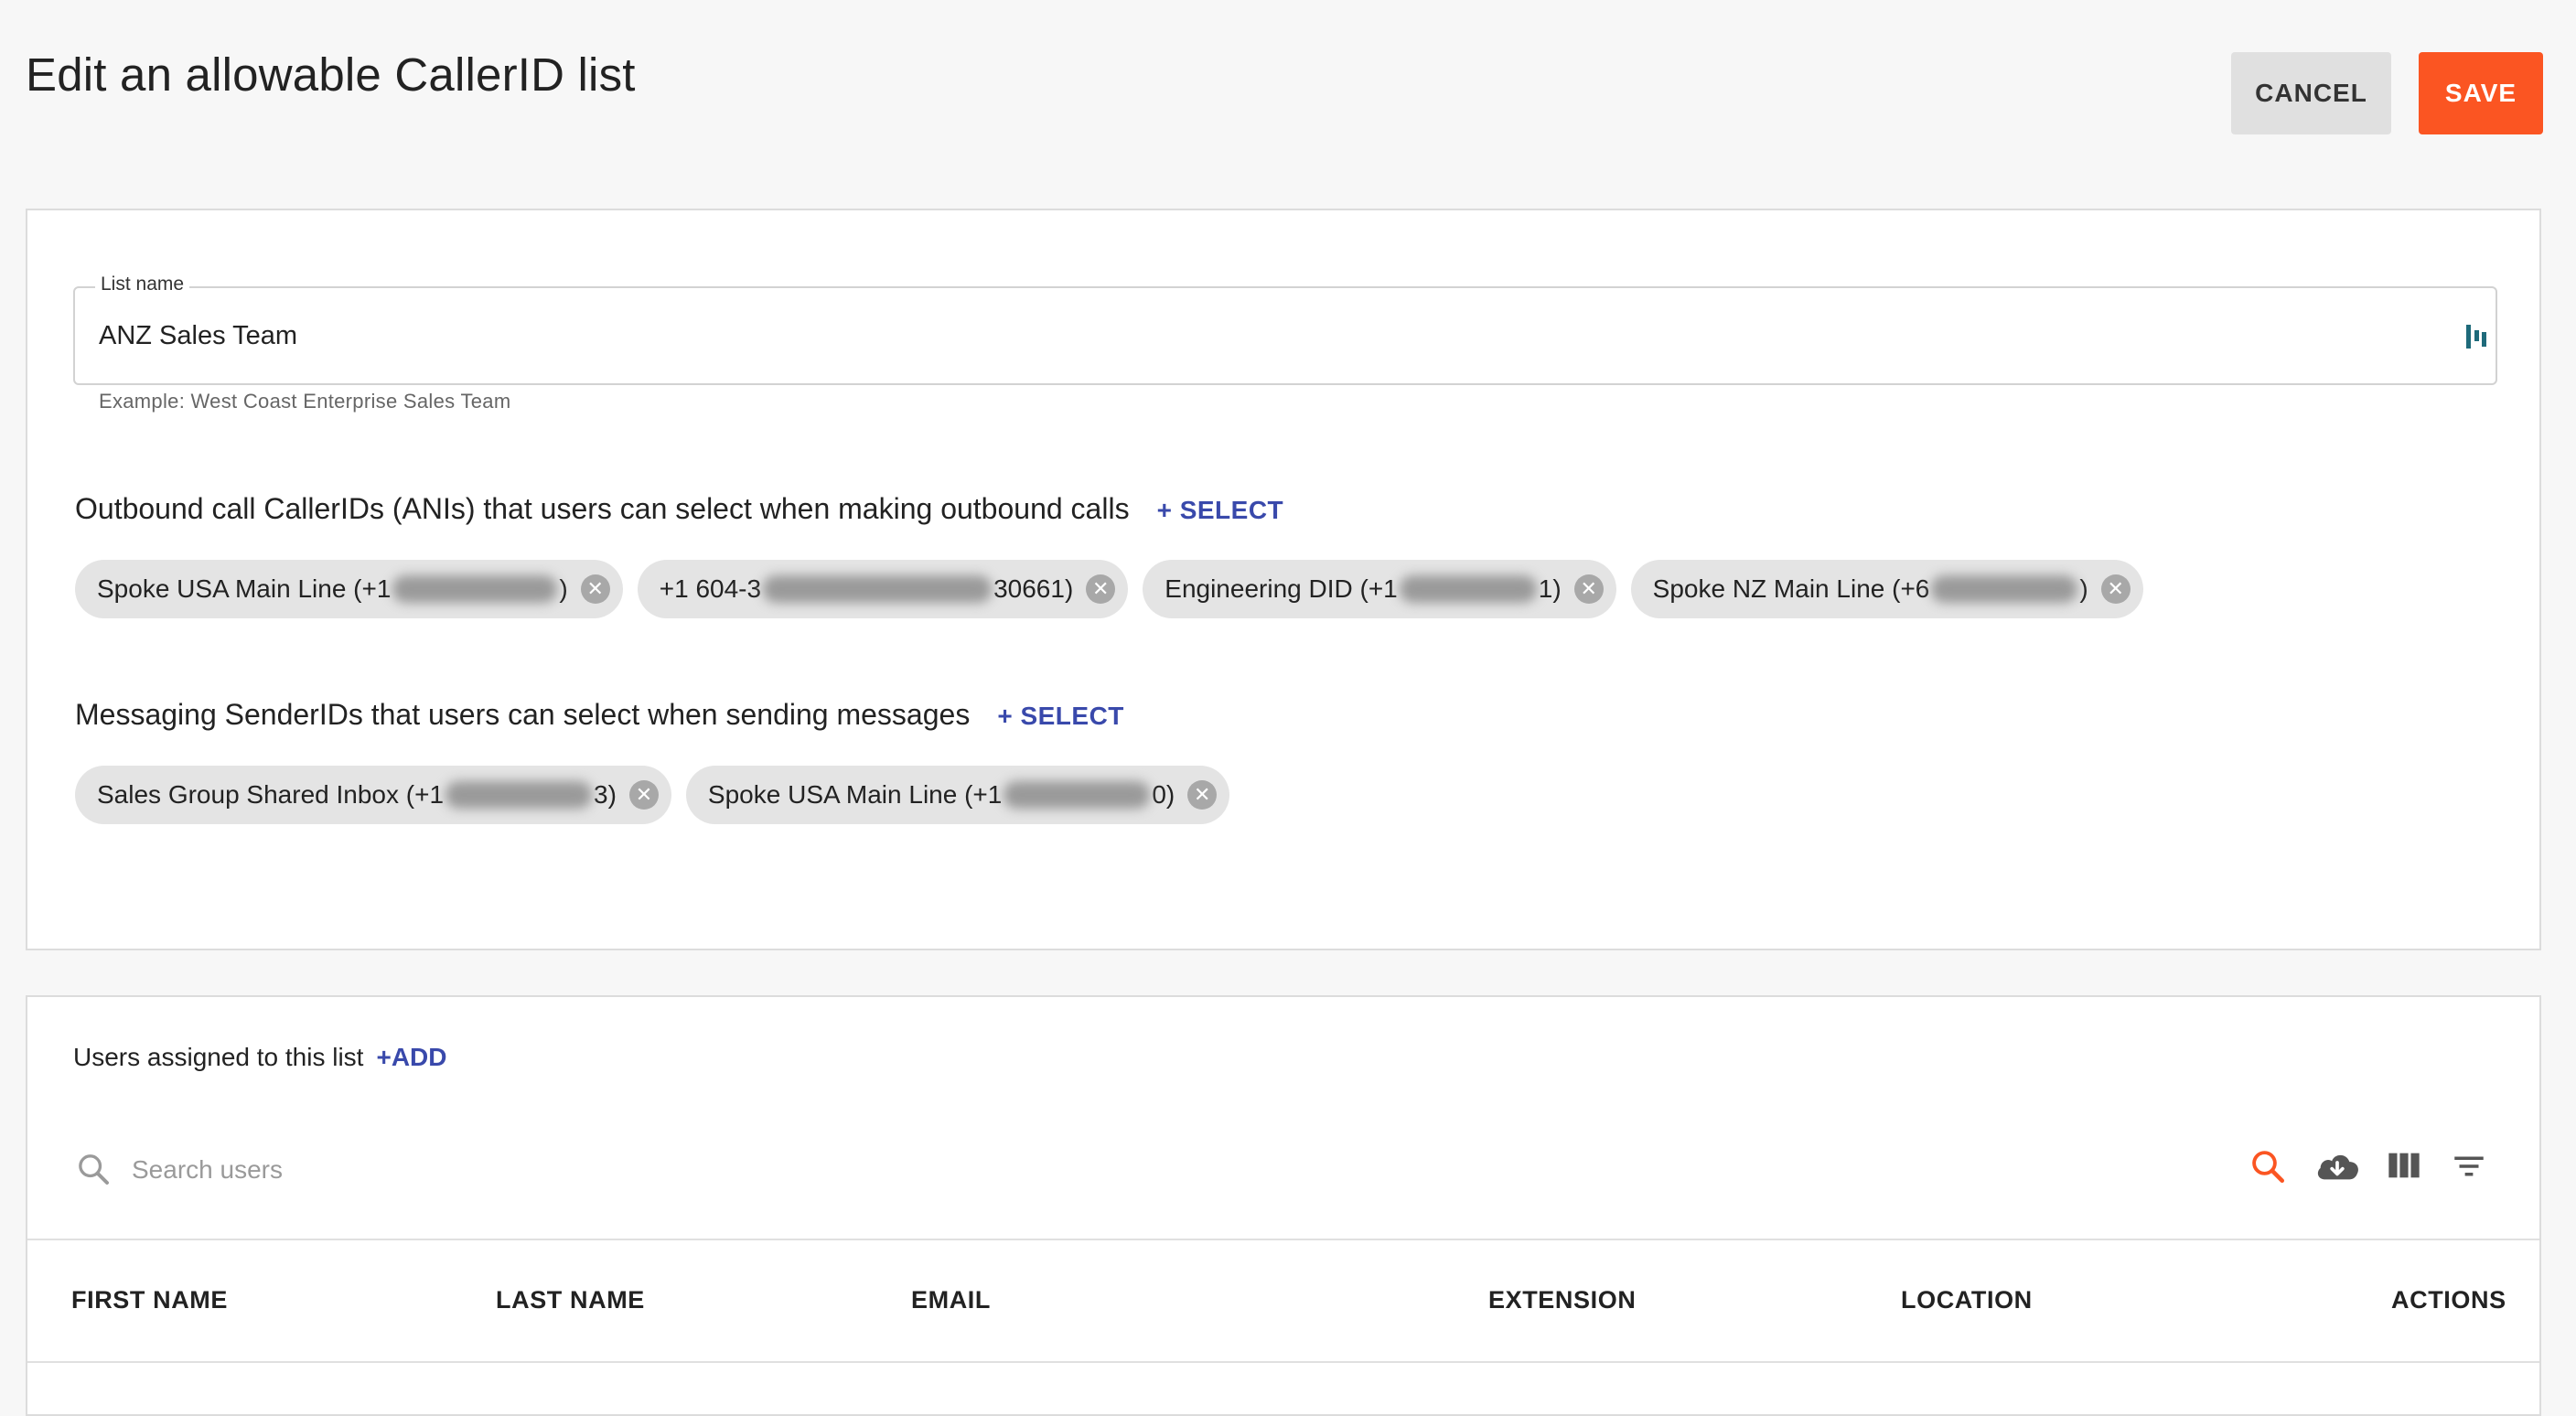 This screenshot has width=2576, height=1416. I want to click on chip-label-suffix: 3), so click(605, 794).